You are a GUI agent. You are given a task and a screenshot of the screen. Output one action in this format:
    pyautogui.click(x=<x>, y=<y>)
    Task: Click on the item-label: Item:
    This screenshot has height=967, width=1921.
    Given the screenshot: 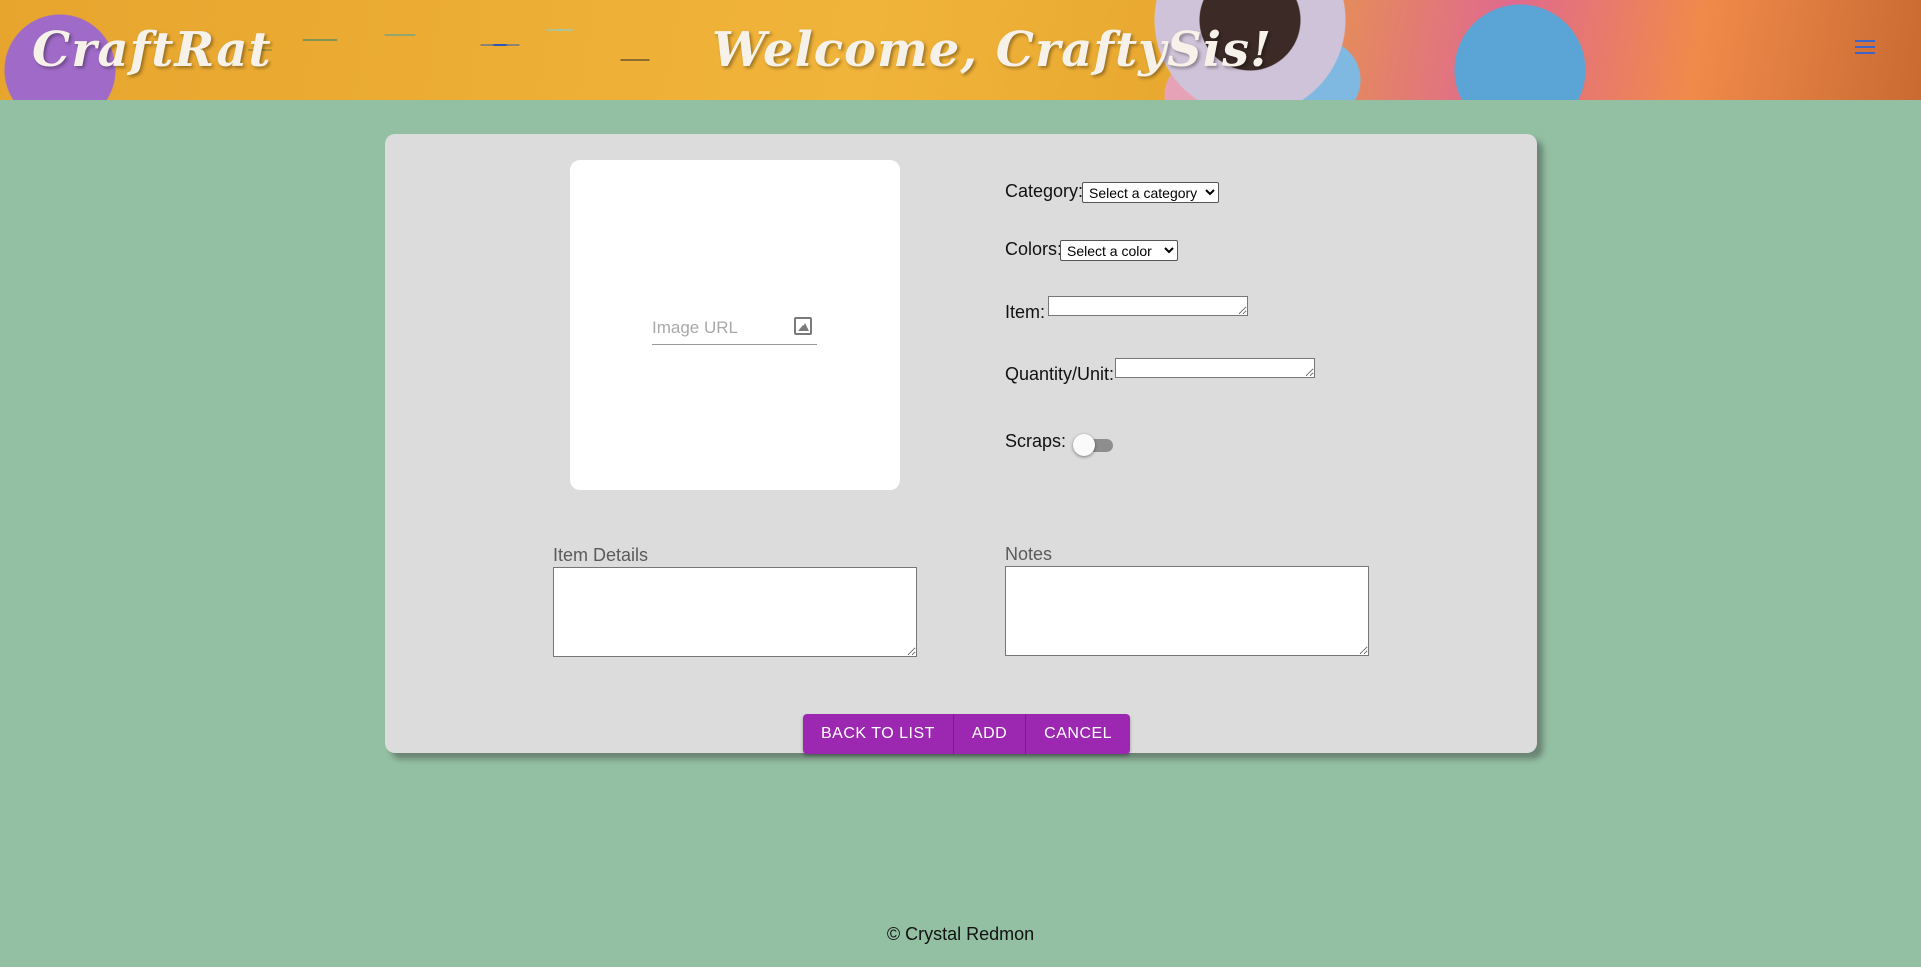 What is the action you would take?
    pyautogui.click(x=1025, y=312)
    